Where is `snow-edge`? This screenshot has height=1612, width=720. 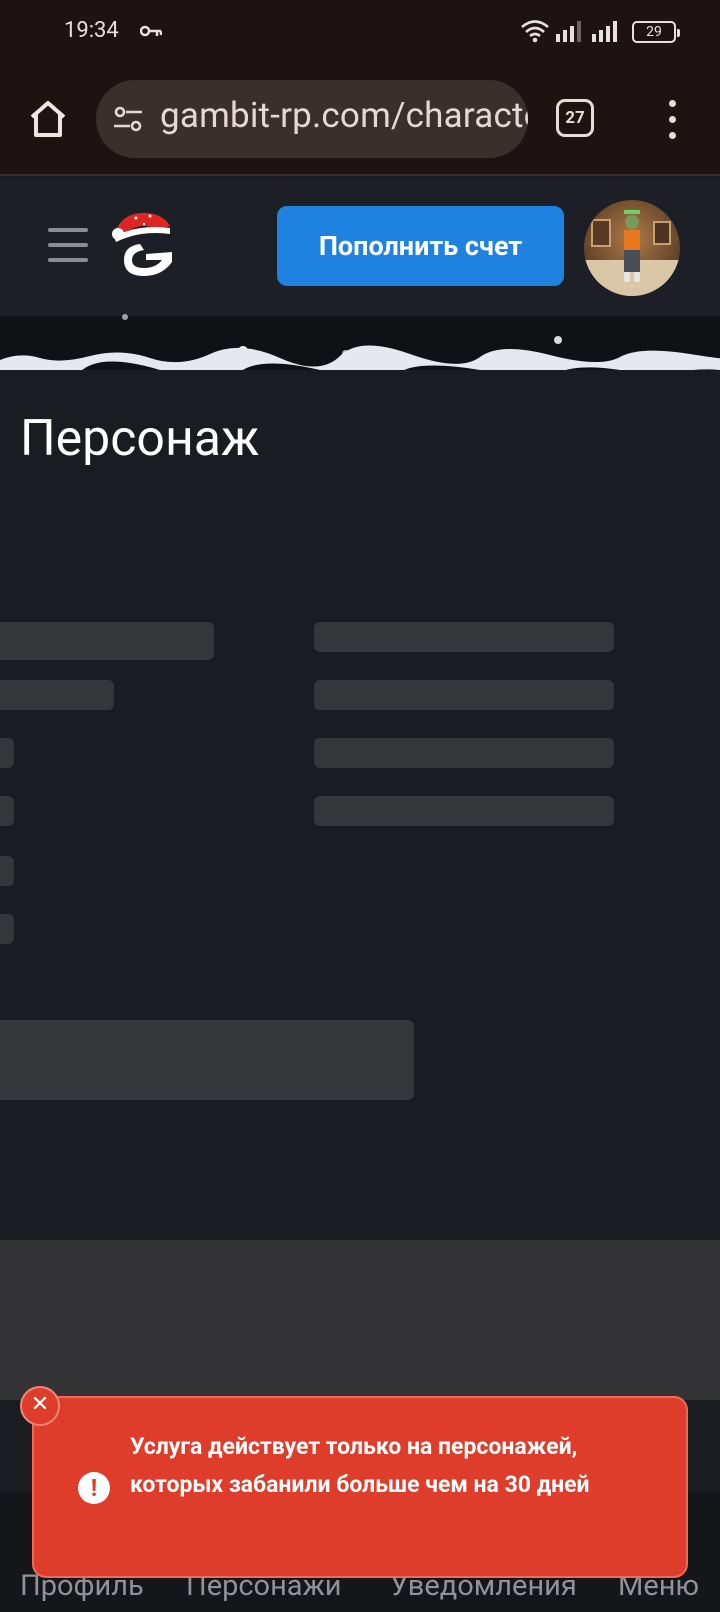 snow-edge is located at coordinates (360, 360).